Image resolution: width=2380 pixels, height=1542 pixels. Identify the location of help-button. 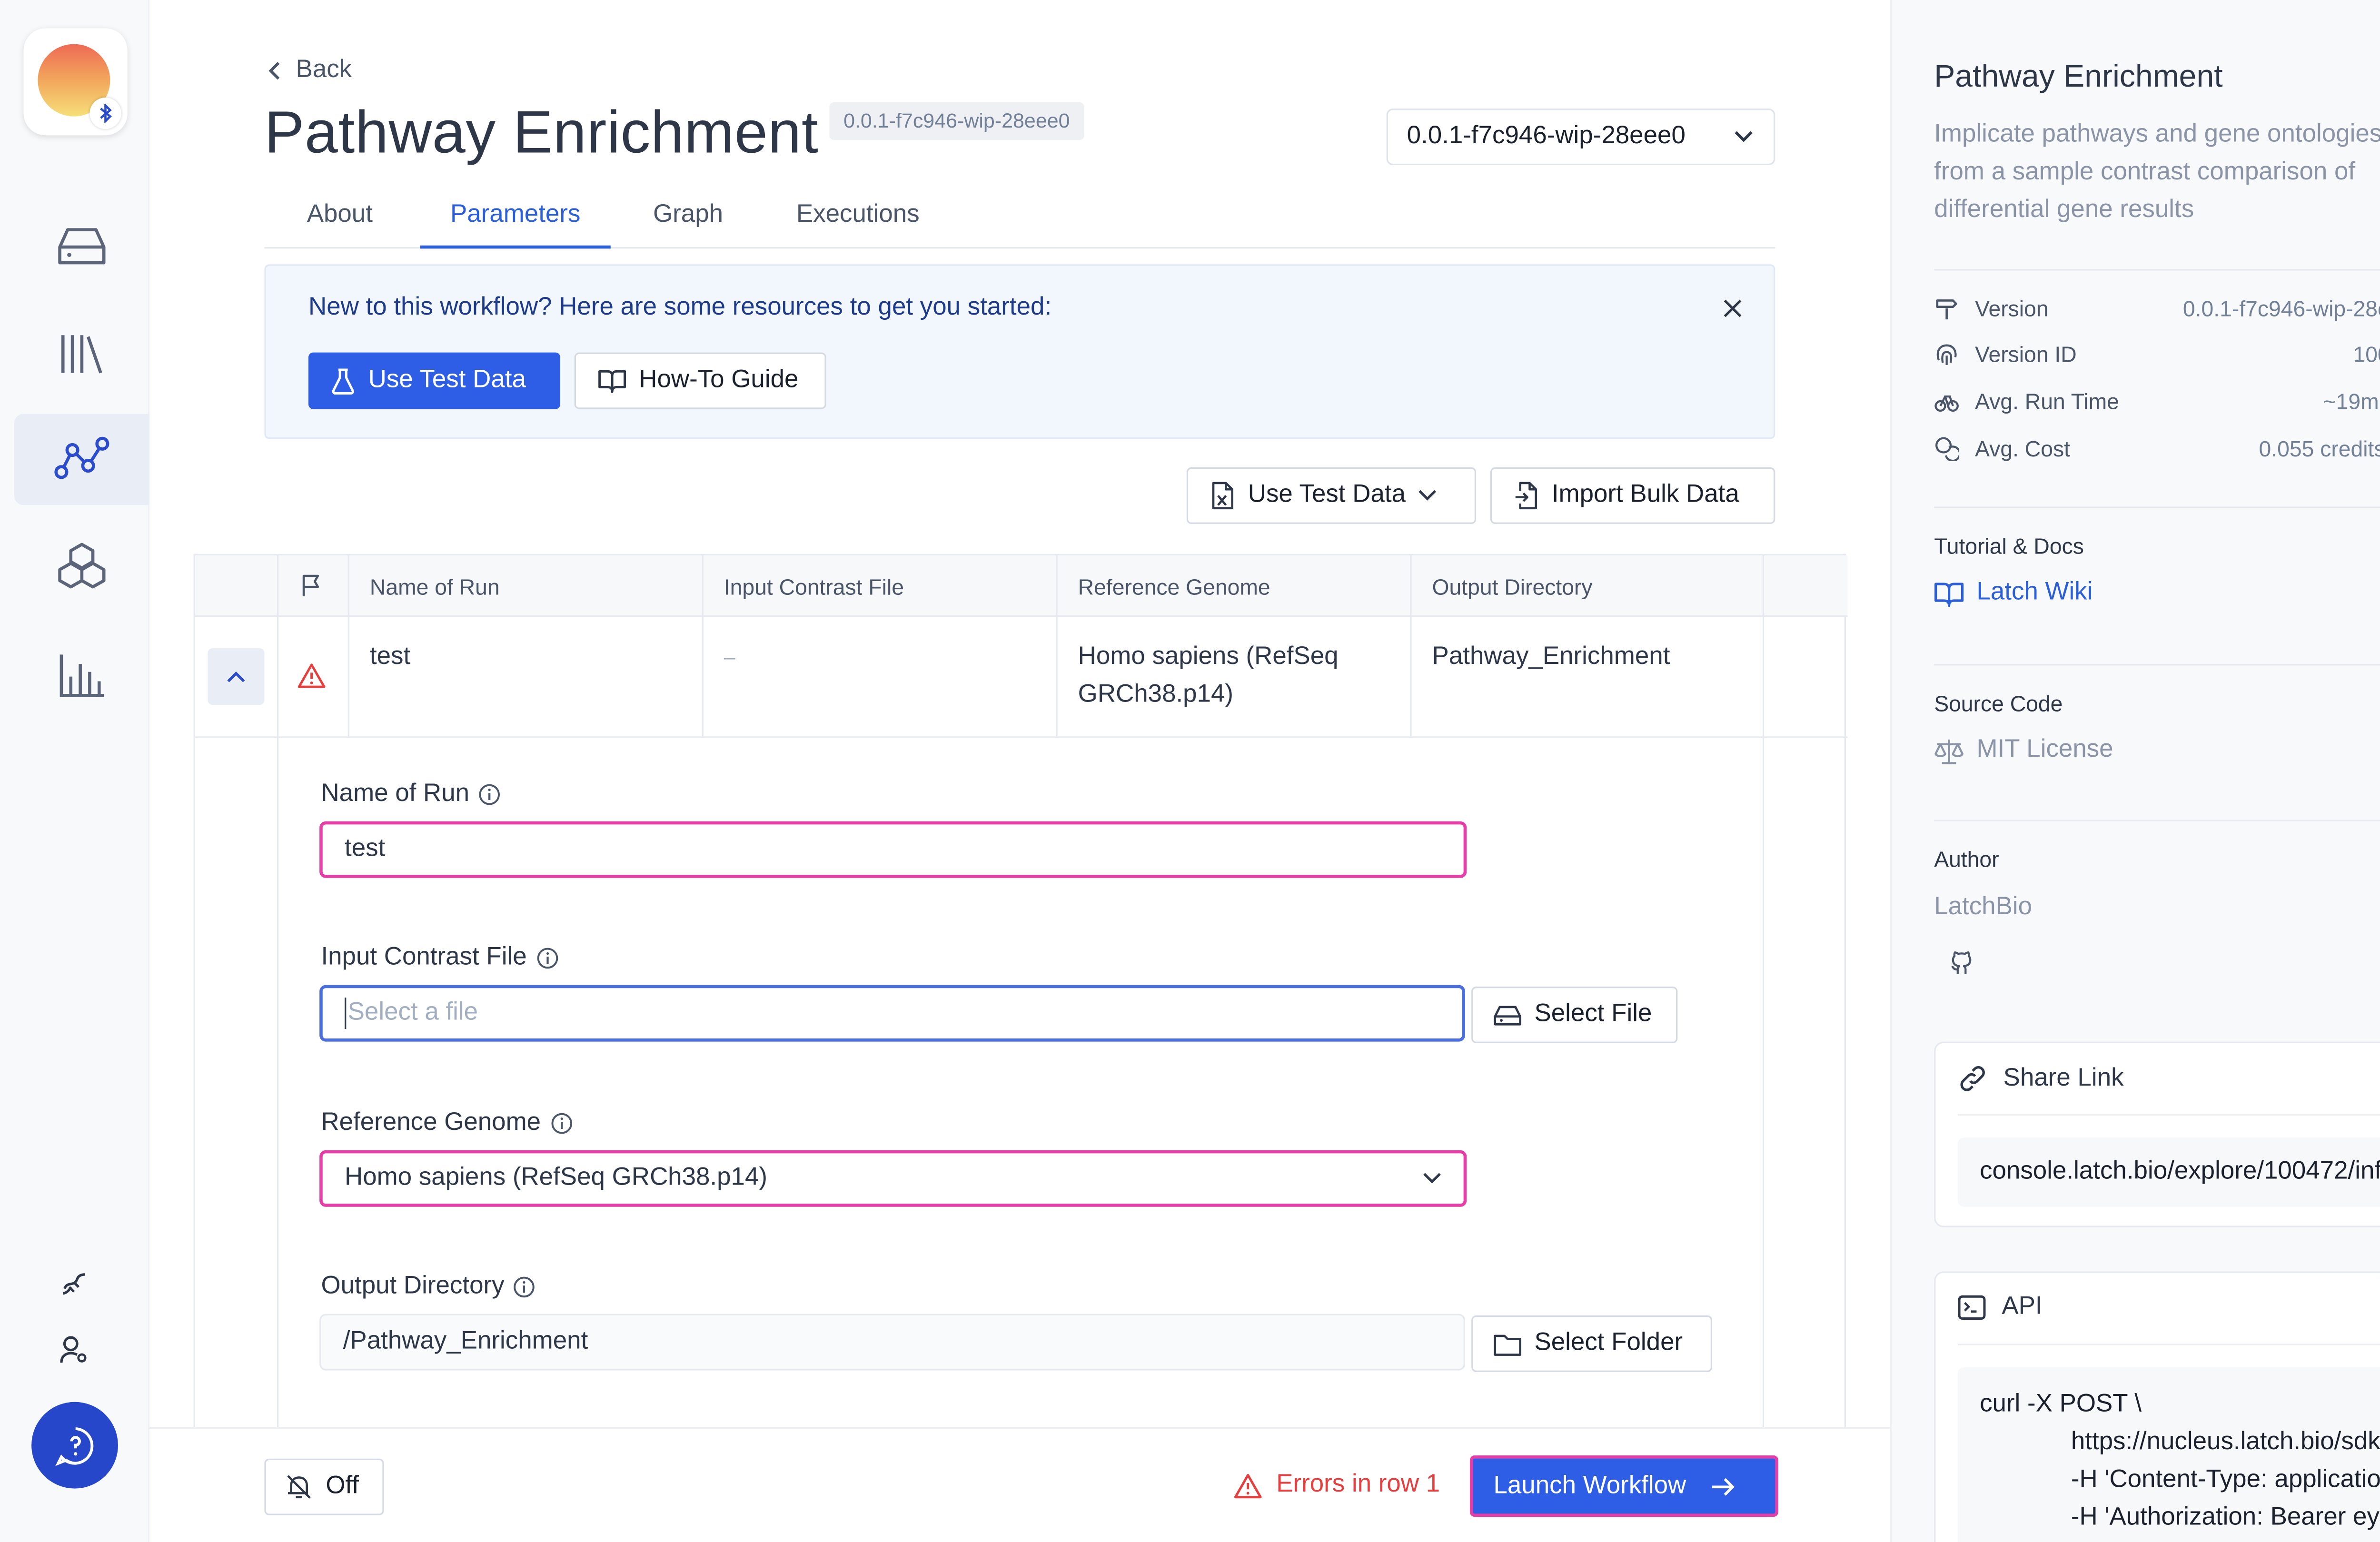
(74, 1445).